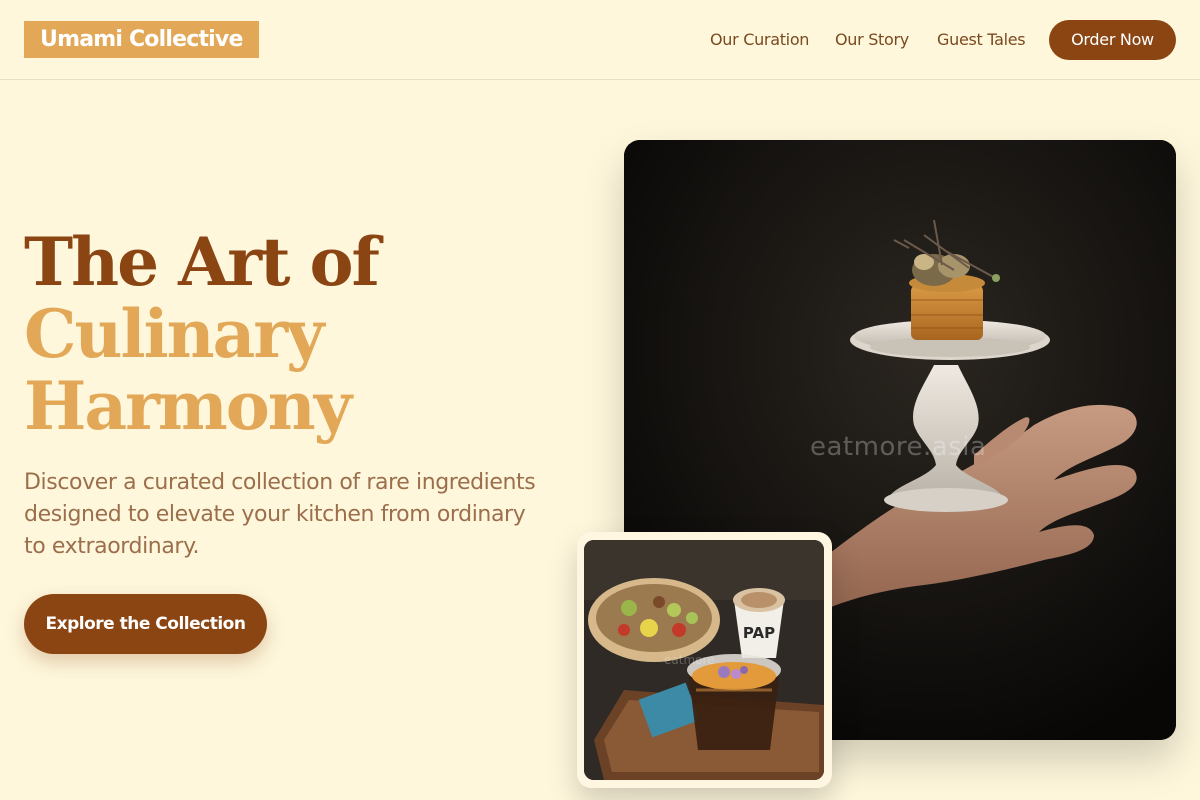 The height and width of the screenshot is (800, 1200). What do you see at coordinates (174, 334) in the screenshot?
I see `headline-line-2: Culinary` at bounding box center [174, 334].